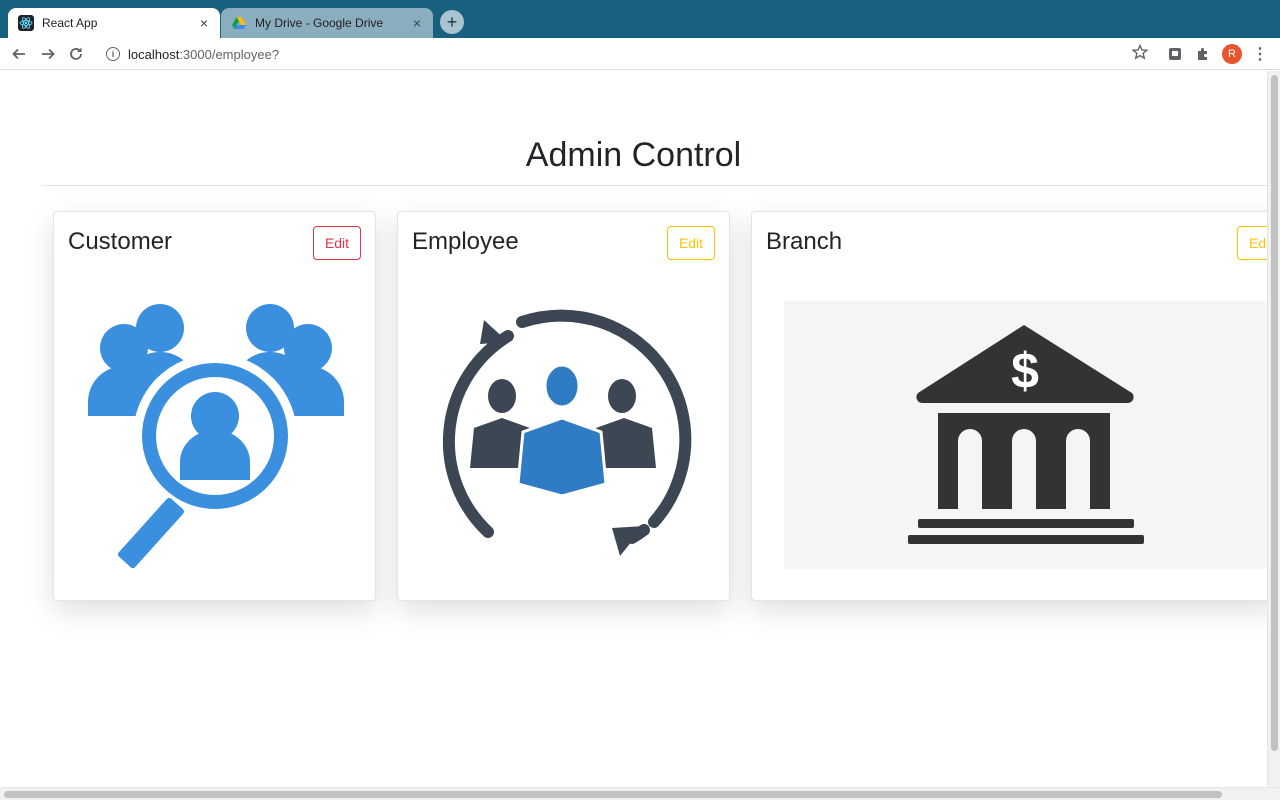 The image size is (1280, 800). Describe the element at coordinates (1025, 371) in the screenshot. I see `dollar-sign-icon: $` at that location.